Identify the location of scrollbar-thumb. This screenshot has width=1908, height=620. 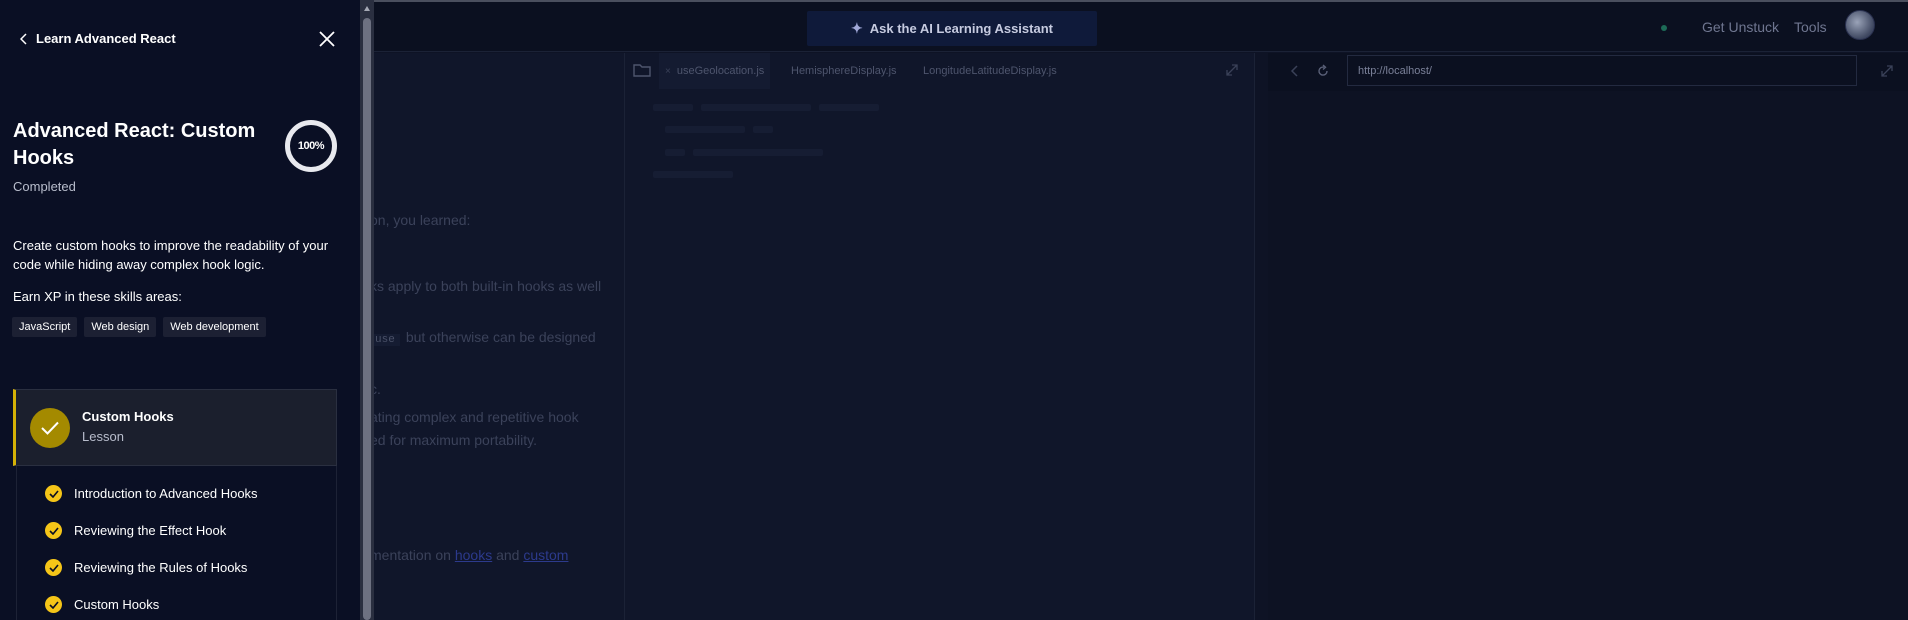
(367, 319).